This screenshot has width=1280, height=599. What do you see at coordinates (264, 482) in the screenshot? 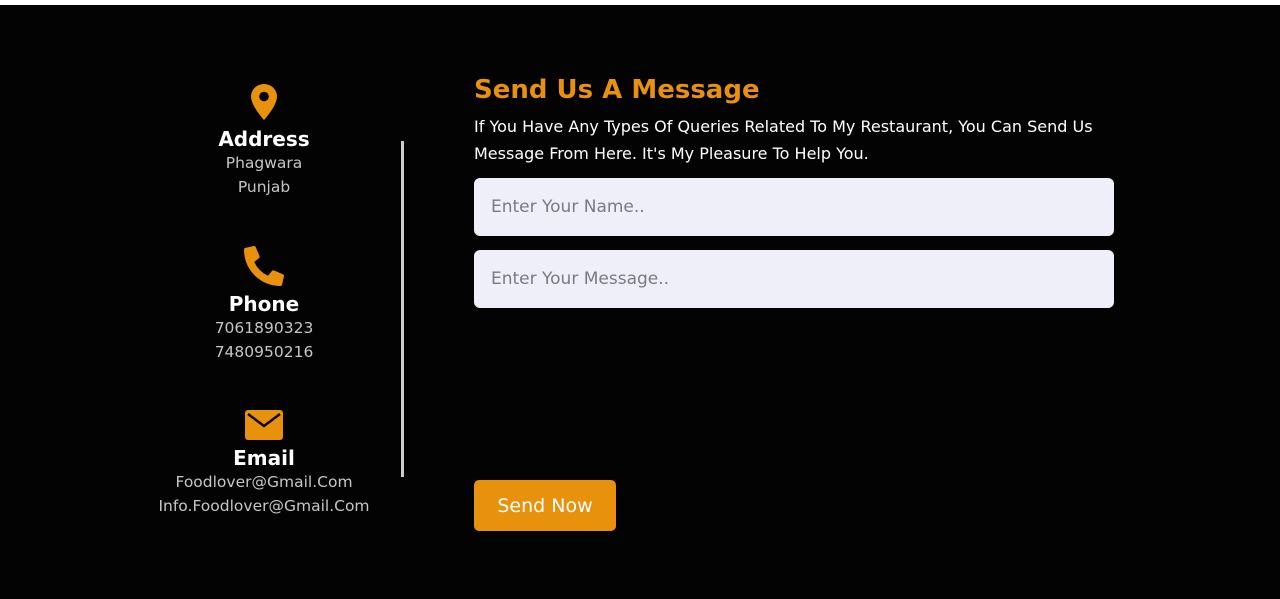
I see `email-line-1: Foodlover@Gmail.Com` at bounding box center [264, 482].